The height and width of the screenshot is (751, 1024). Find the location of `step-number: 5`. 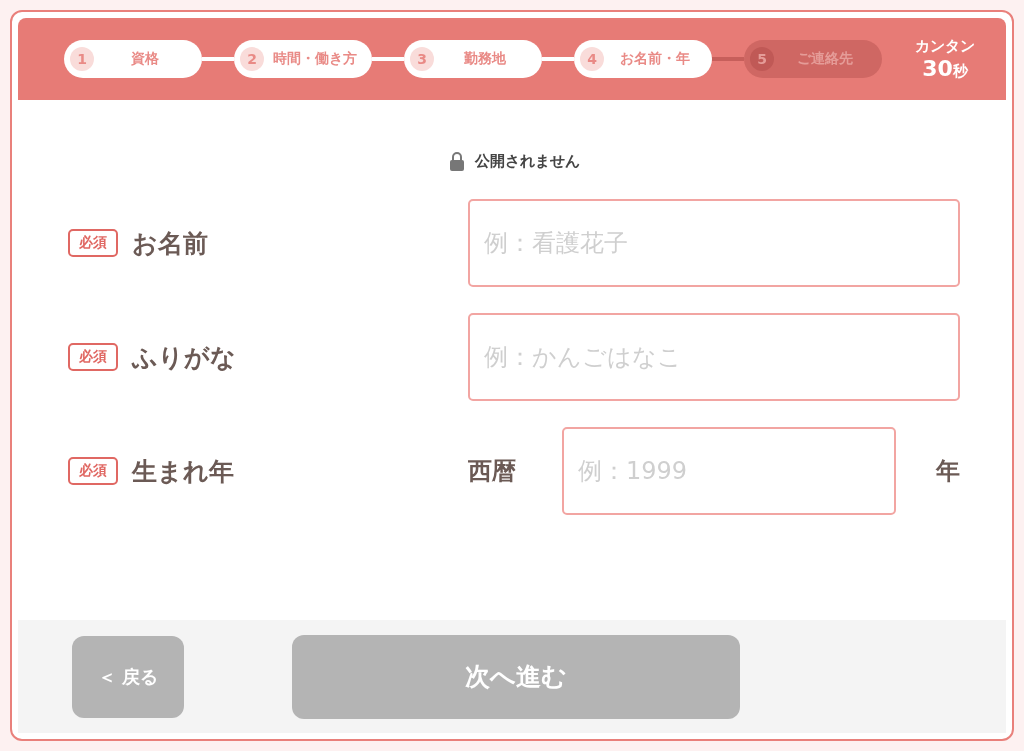

step-number: 5 is located at coordinates (762, 59).